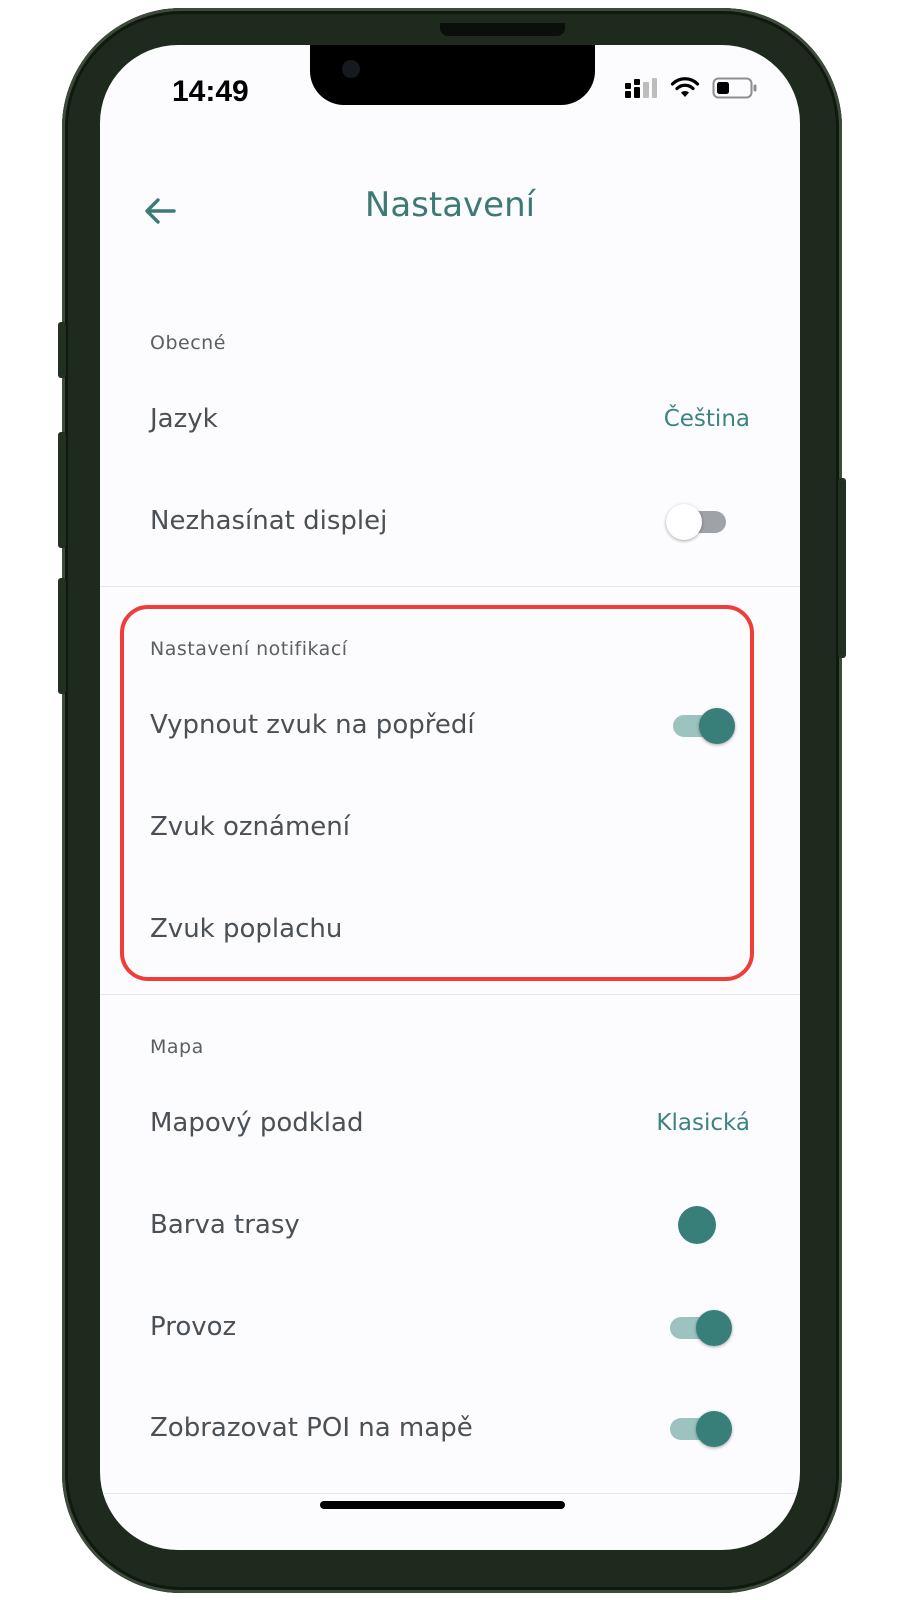 The image size is (900, 1600). I want to click on wifi-icon, so click(685, 90).